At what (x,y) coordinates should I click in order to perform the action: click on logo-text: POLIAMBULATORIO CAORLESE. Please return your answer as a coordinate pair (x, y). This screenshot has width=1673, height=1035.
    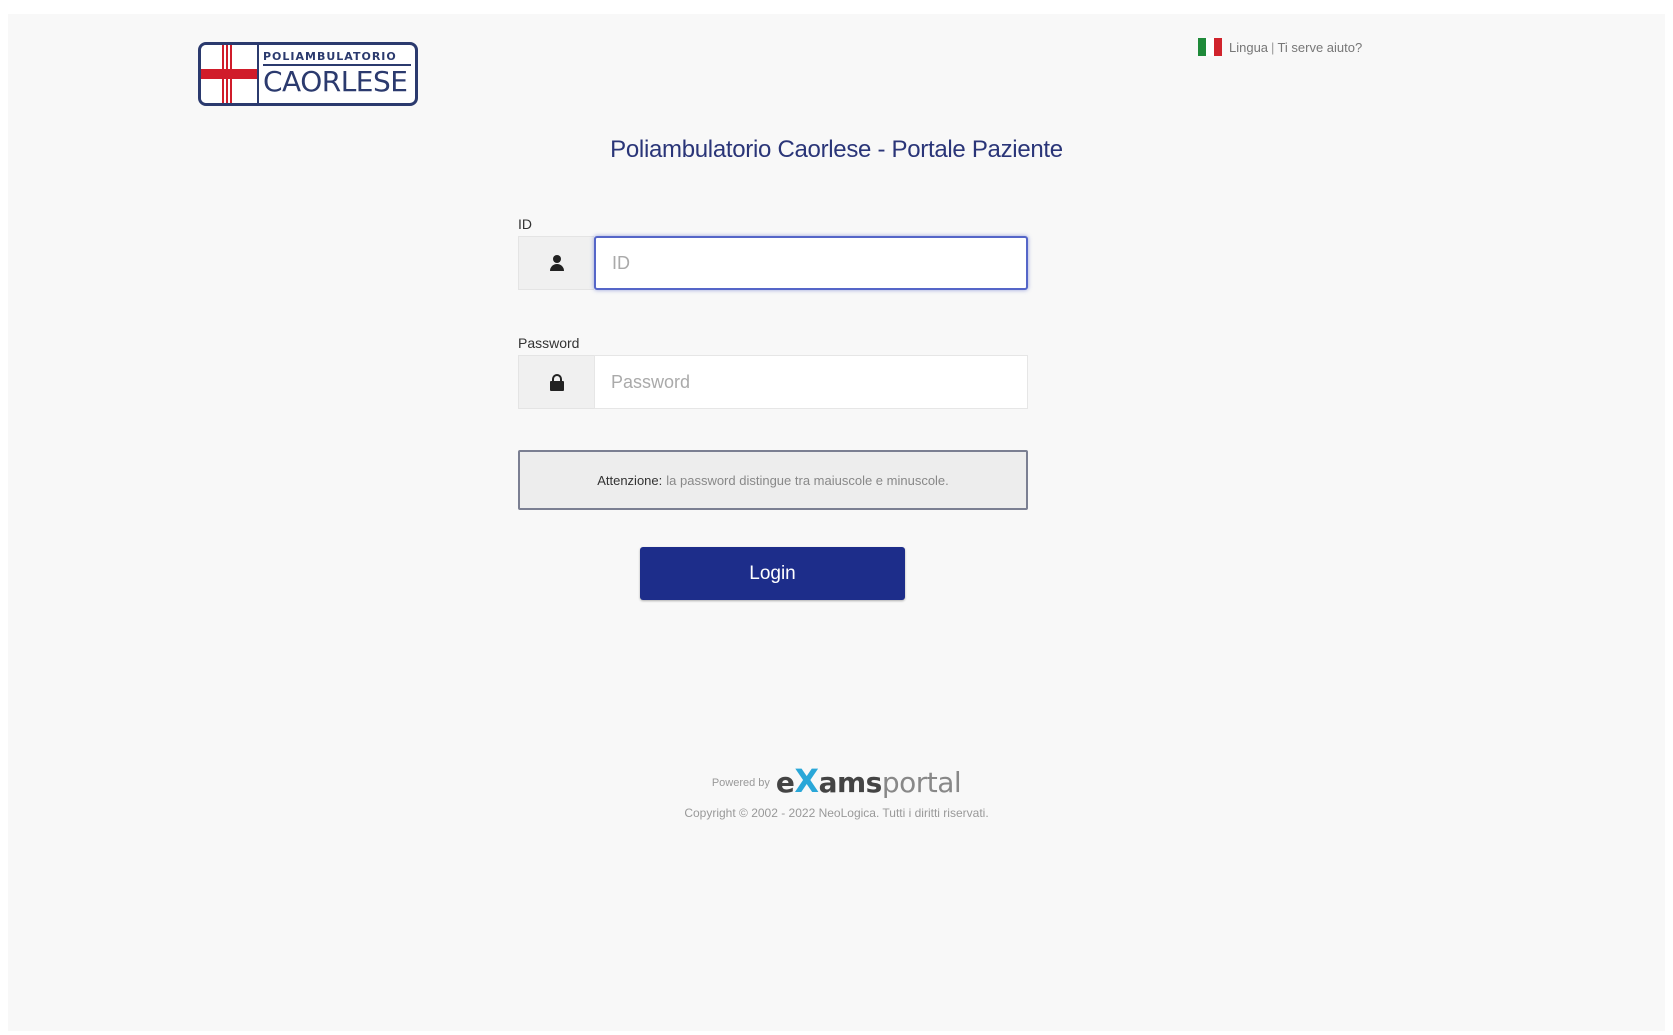
    Looking at the image, I should click on (337, 74).